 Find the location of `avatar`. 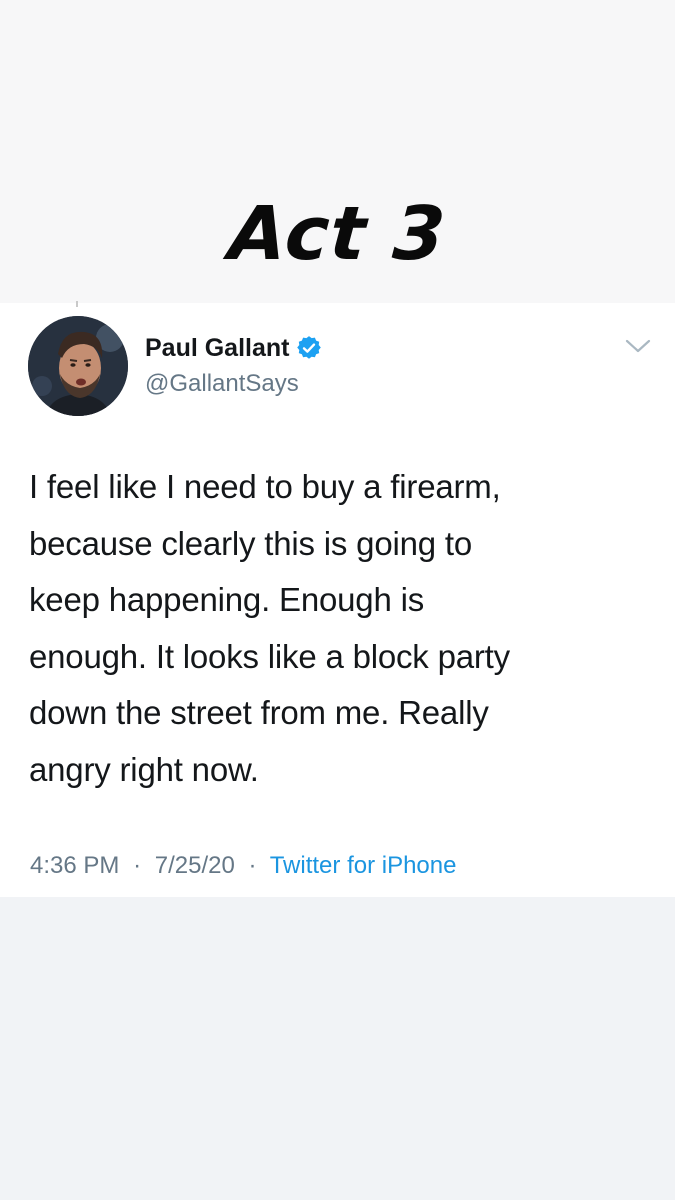

avatar is located at coordinates (78, 366).